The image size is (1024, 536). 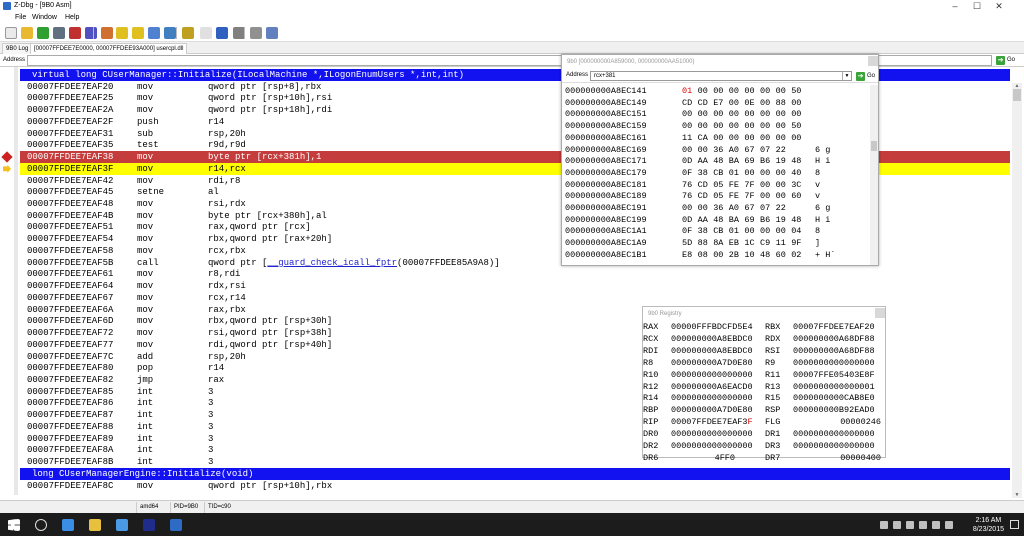 I want to click on open-icon, so click(x=27, y=33).